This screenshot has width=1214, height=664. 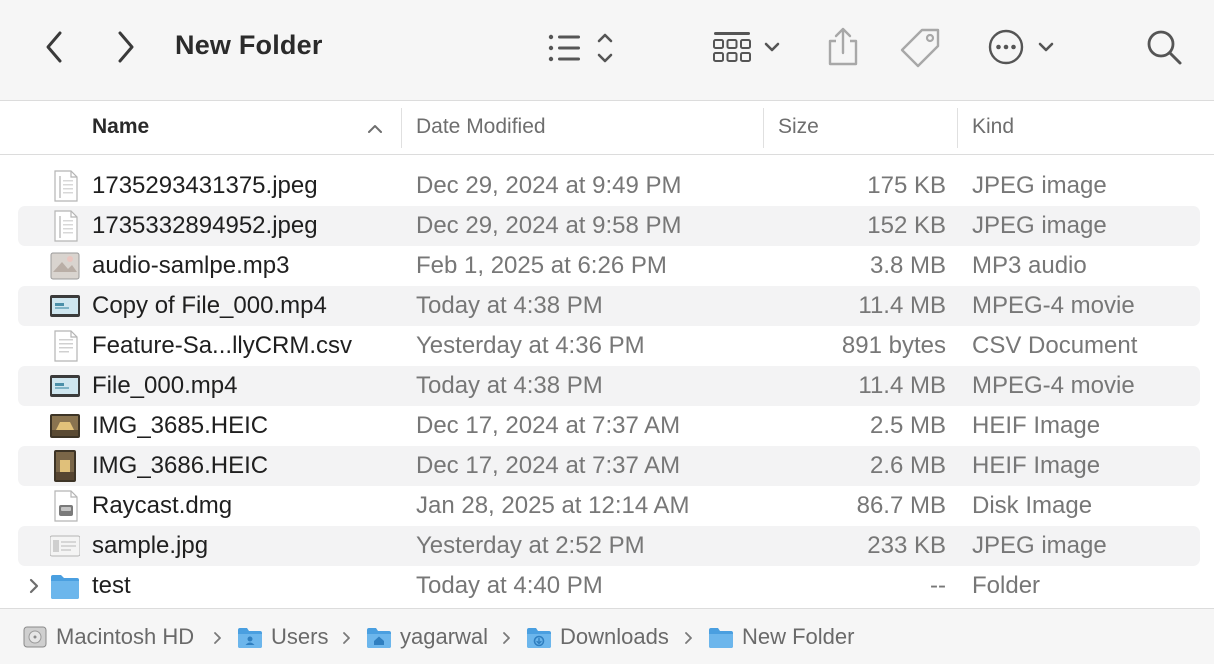 I want to click on search-button, so click(x=1164, y=47).